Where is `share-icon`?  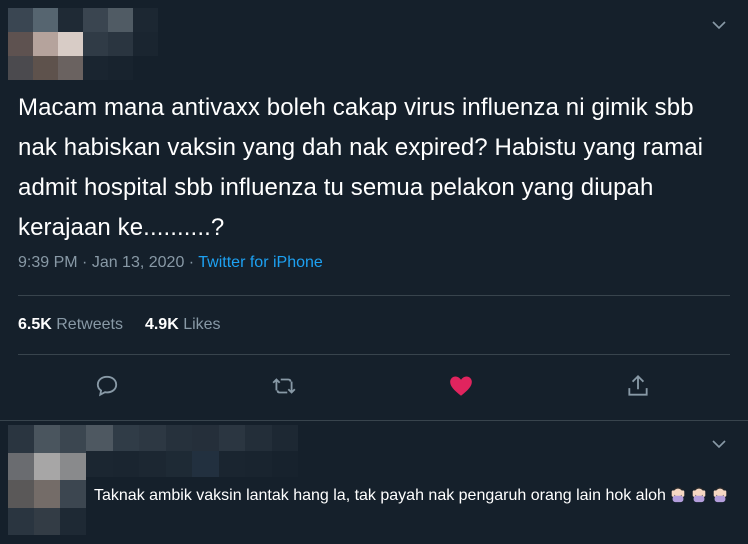
share-icon is located at coordinates (638, 385).